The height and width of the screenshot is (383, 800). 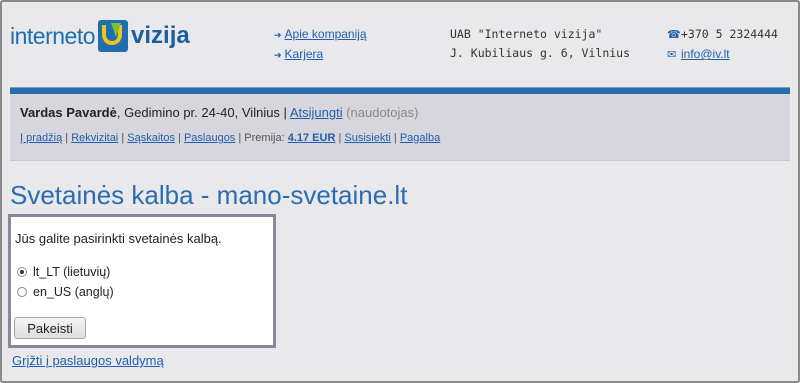 What do you see at coordinates (367, 138) in the screenshot?
I see `menu-contact: Susisiekti` at bounding box center [367, 138].